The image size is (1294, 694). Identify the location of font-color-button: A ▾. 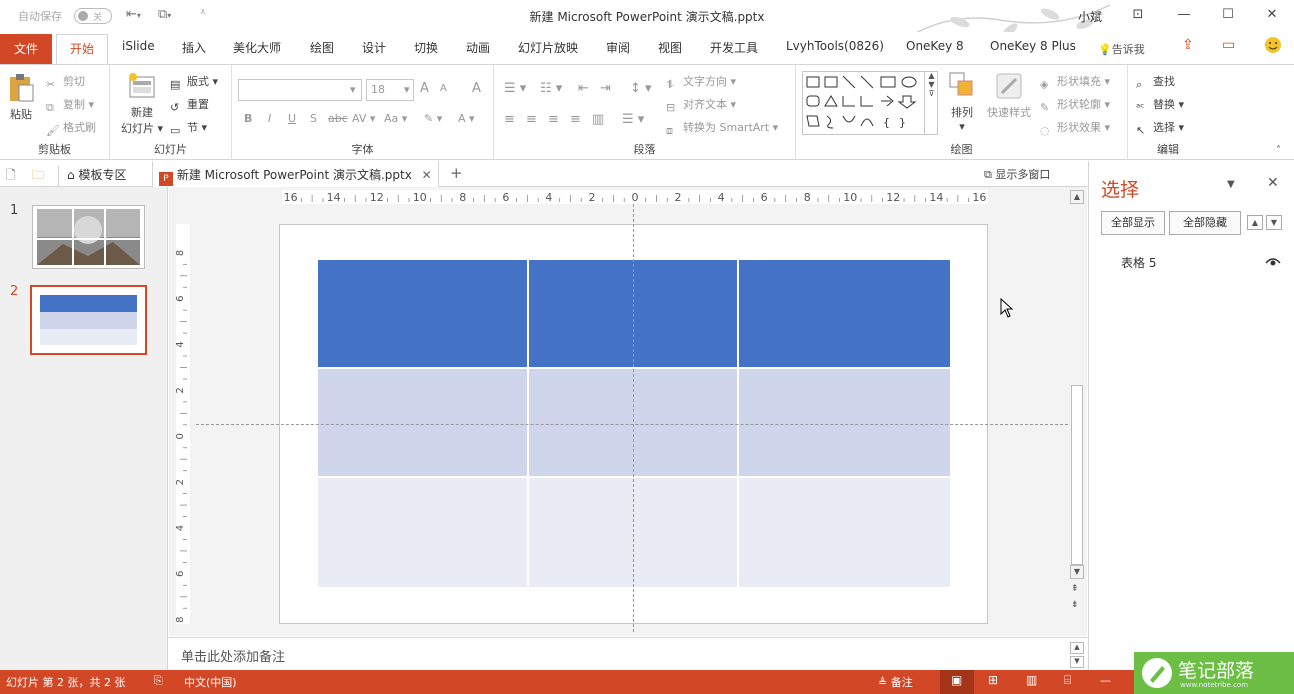
(466, 118).